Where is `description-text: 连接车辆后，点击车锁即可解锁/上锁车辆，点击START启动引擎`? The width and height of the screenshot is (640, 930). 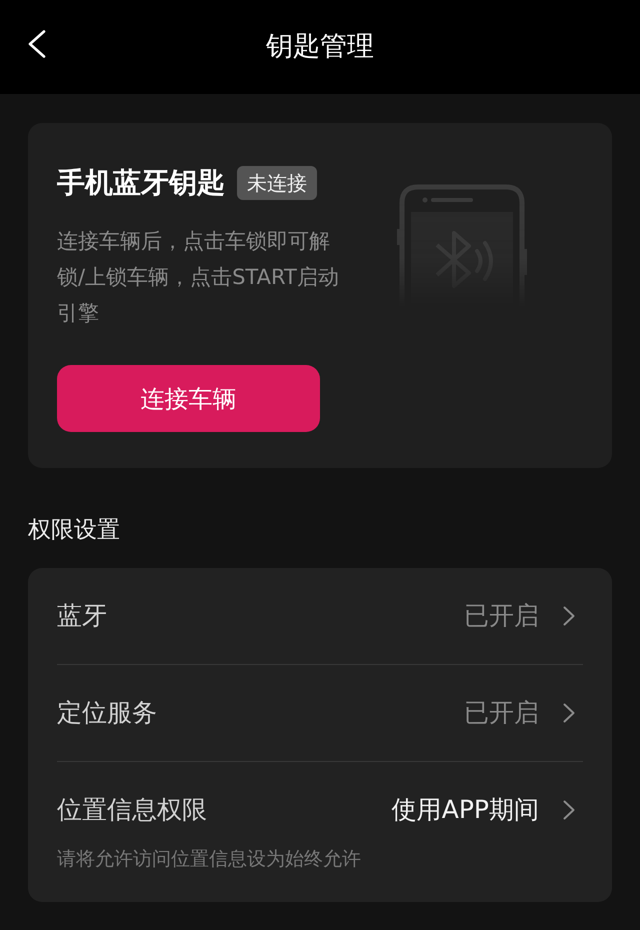 description-text: 连接车辆后，点击车锁即可解锁/上锁车辆，点击START启动引擎 is located at coordinates (198, 277).